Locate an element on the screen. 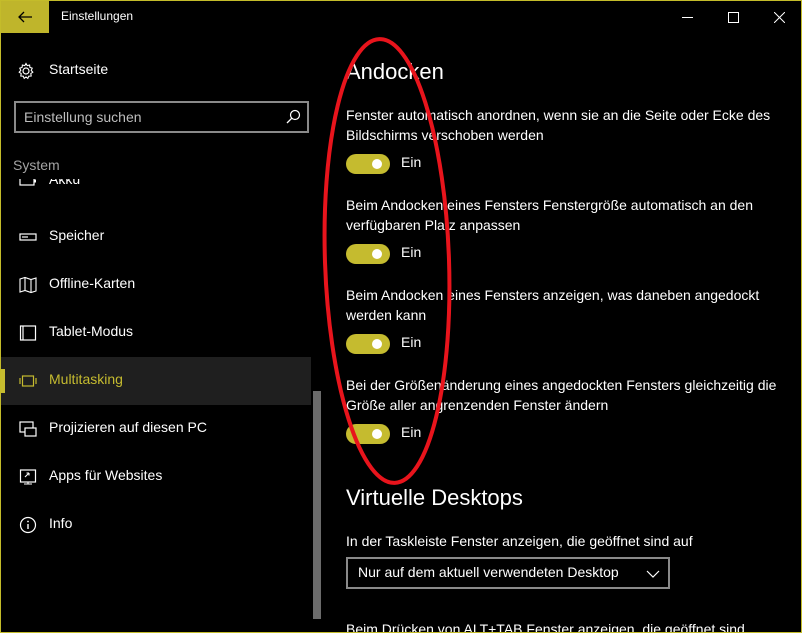 This screenshot has width=802, height=633. info-icon is located at coordinates (28, 525).